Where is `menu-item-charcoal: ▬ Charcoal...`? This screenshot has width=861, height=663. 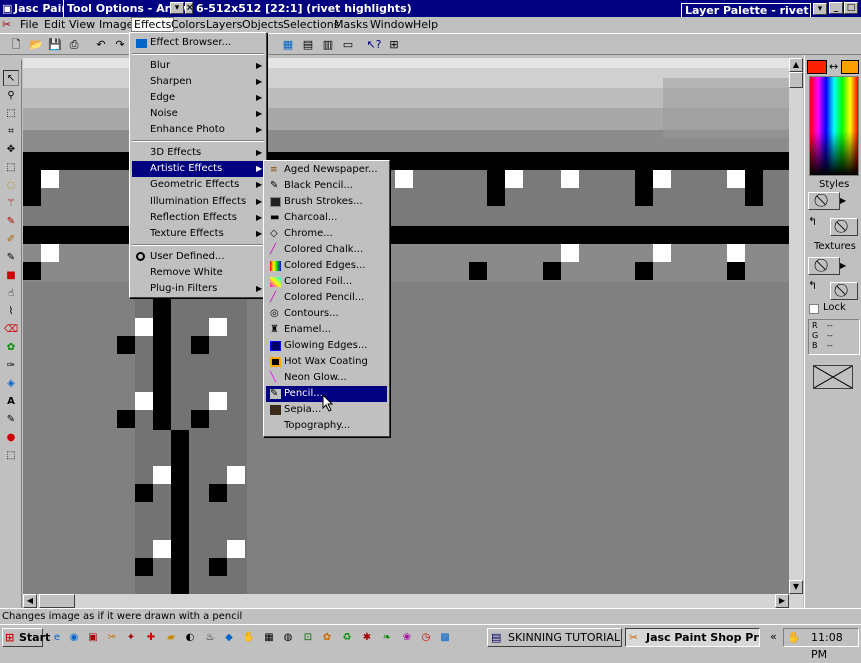 menu-item-charcoal: ▬ Charcoal... is located at coordinates (326, 218).